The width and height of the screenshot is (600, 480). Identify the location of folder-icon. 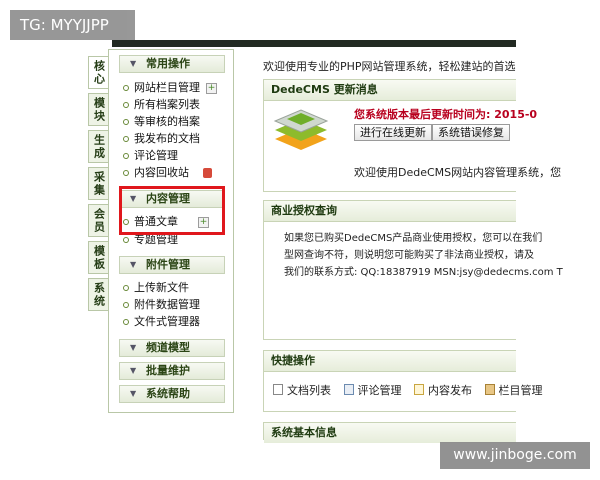
(489, 389).